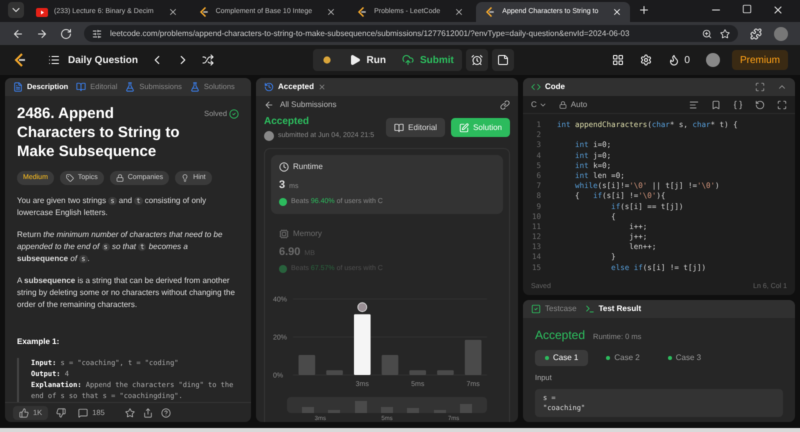 The width and height of the screenshot is (800, 432). Describe the element at coordinates (97, 33) in the screenshot. I see `site-settings-icon` at that location.